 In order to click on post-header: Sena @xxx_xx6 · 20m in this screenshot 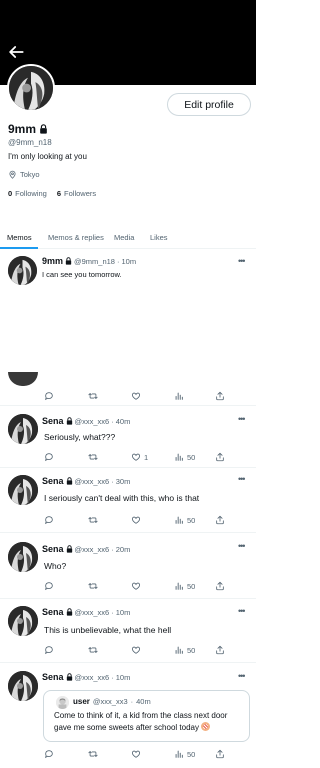, I will do `click(86, 549)`.